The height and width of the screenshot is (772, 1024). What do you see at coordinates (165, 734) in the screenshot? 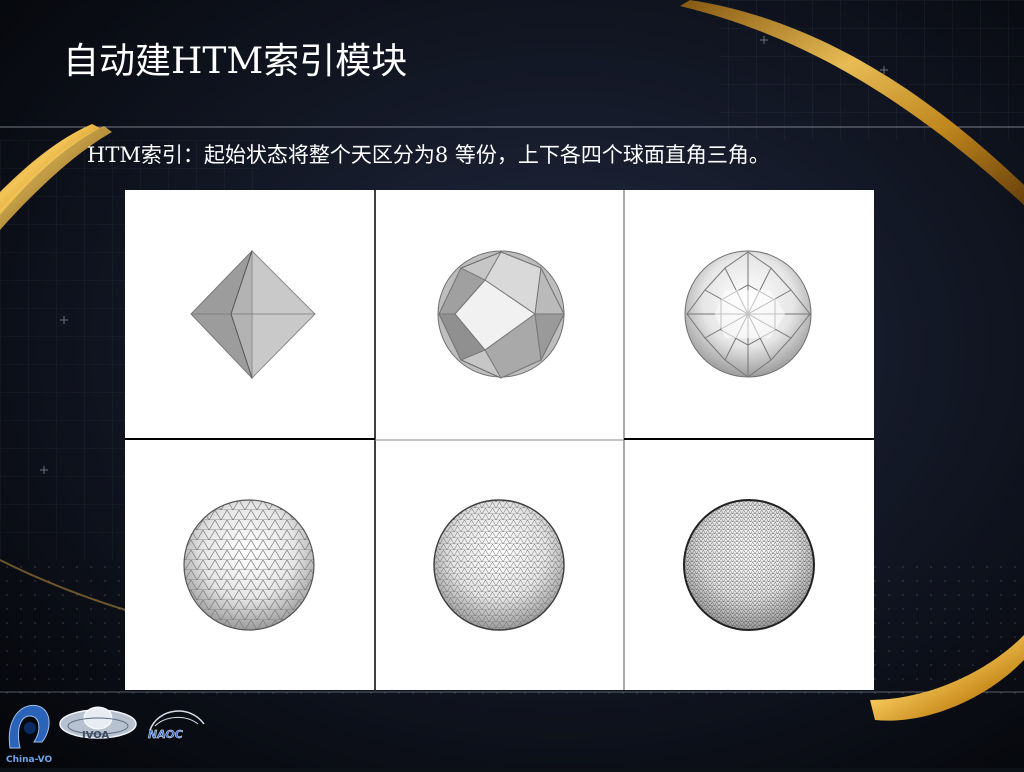
I see `naoc-logo-text: NAOC` at bounding box center [165, 734].